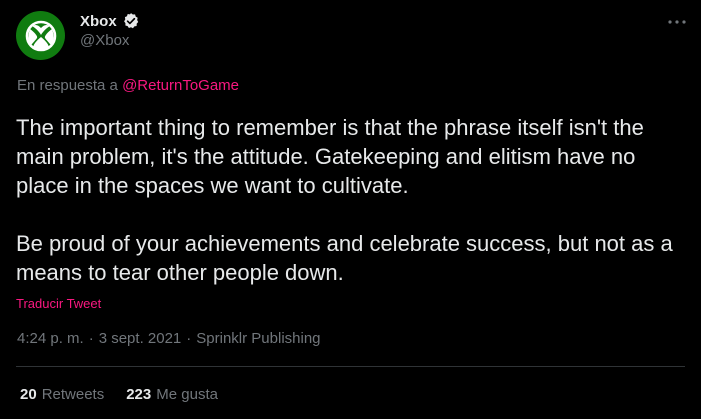  What do you see at coordinates (131, 21) in the screenshot?
I see `verified-badge-icon` at bounding box center [131, 21].